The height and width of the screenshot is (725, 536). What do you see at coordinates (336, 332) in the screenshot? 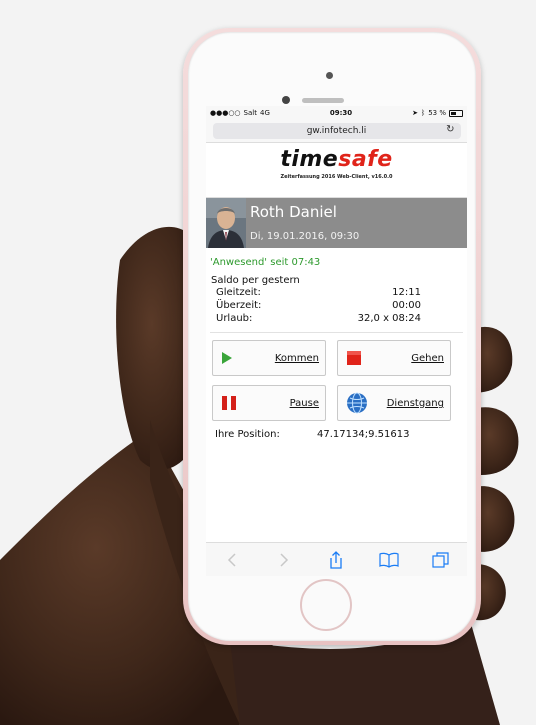
I see `divider` at bounding box center [336, 332].